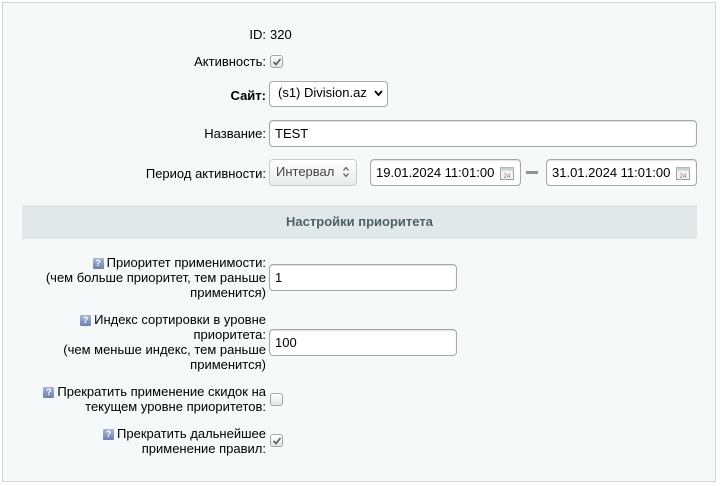 The height and width of the screenshot is (486, 721). What do you see at coordinates (180, 319) in the screenshot?
I see `sort-label-line1: Индекс сортировки в уровне` at bounding box center [180, 319].